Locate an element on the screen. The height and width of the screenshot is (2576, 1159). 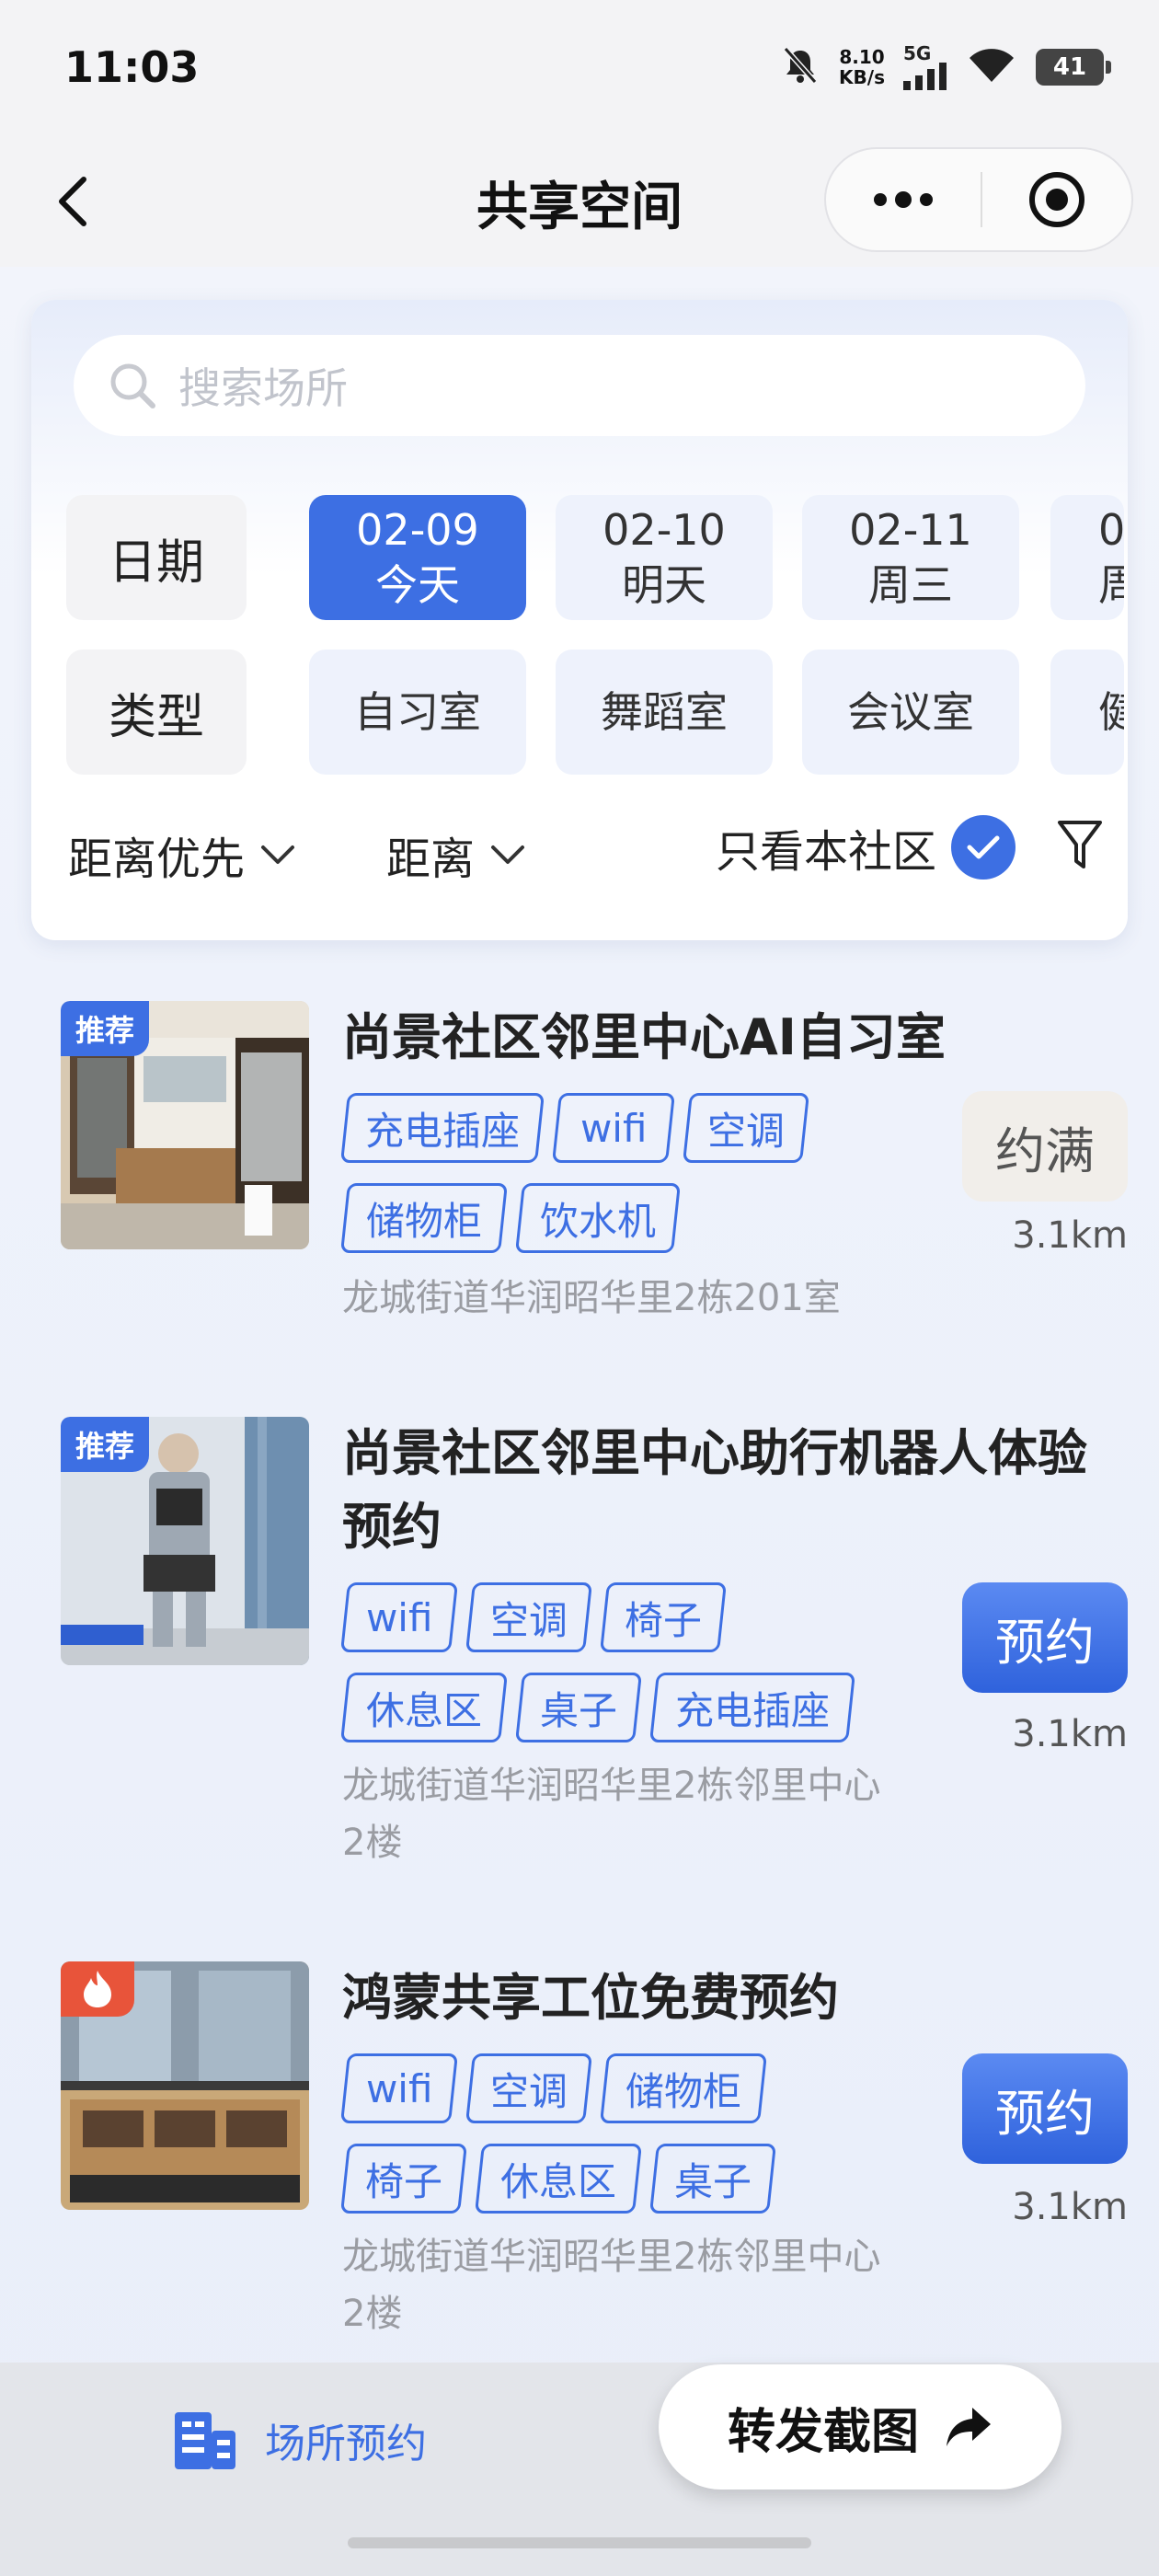
sort-priority-label: 距离优先 is located at coordinates (157, 859).